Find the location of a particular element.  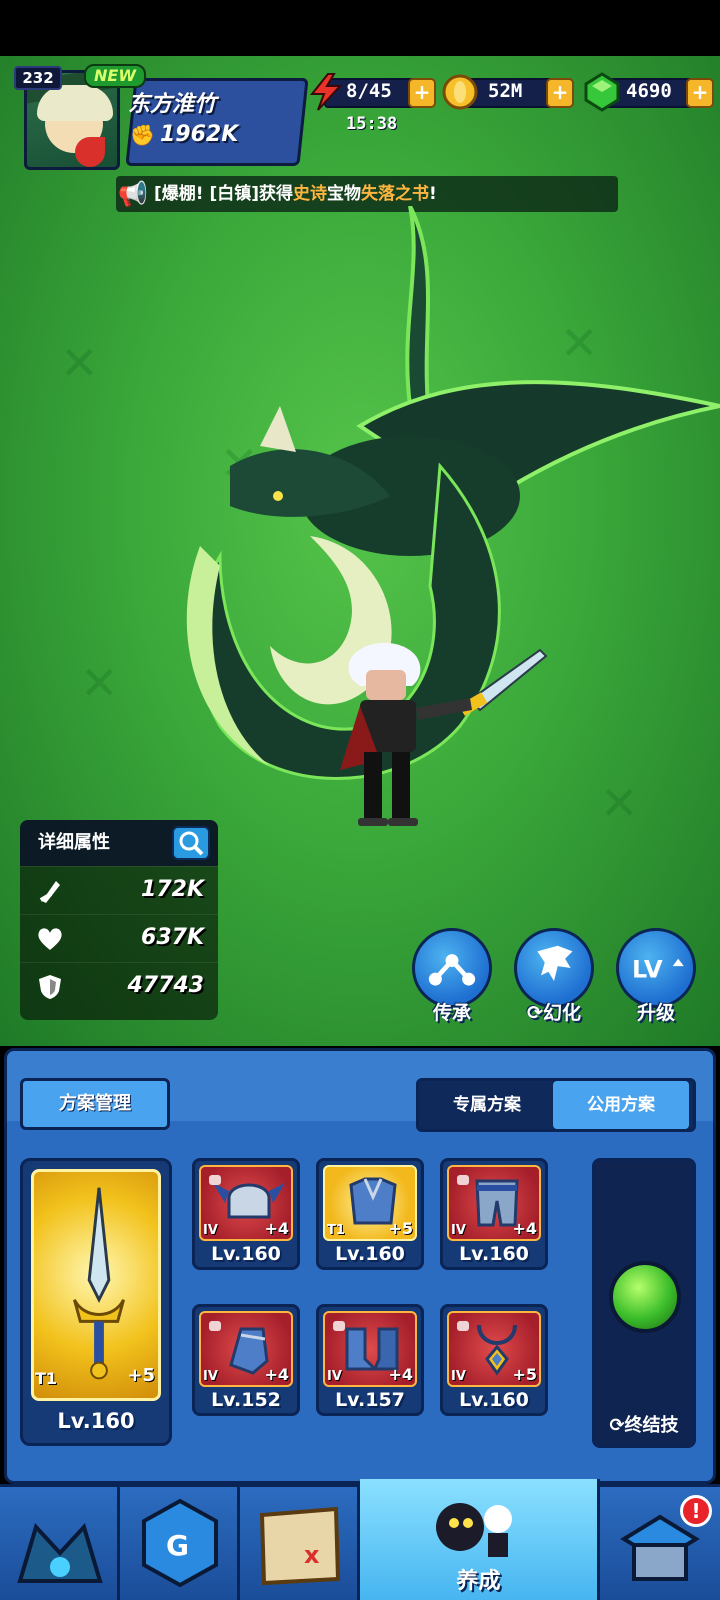

plan-tab-group: 专属方案 公用方案 is located at coordinates (556, 1105).